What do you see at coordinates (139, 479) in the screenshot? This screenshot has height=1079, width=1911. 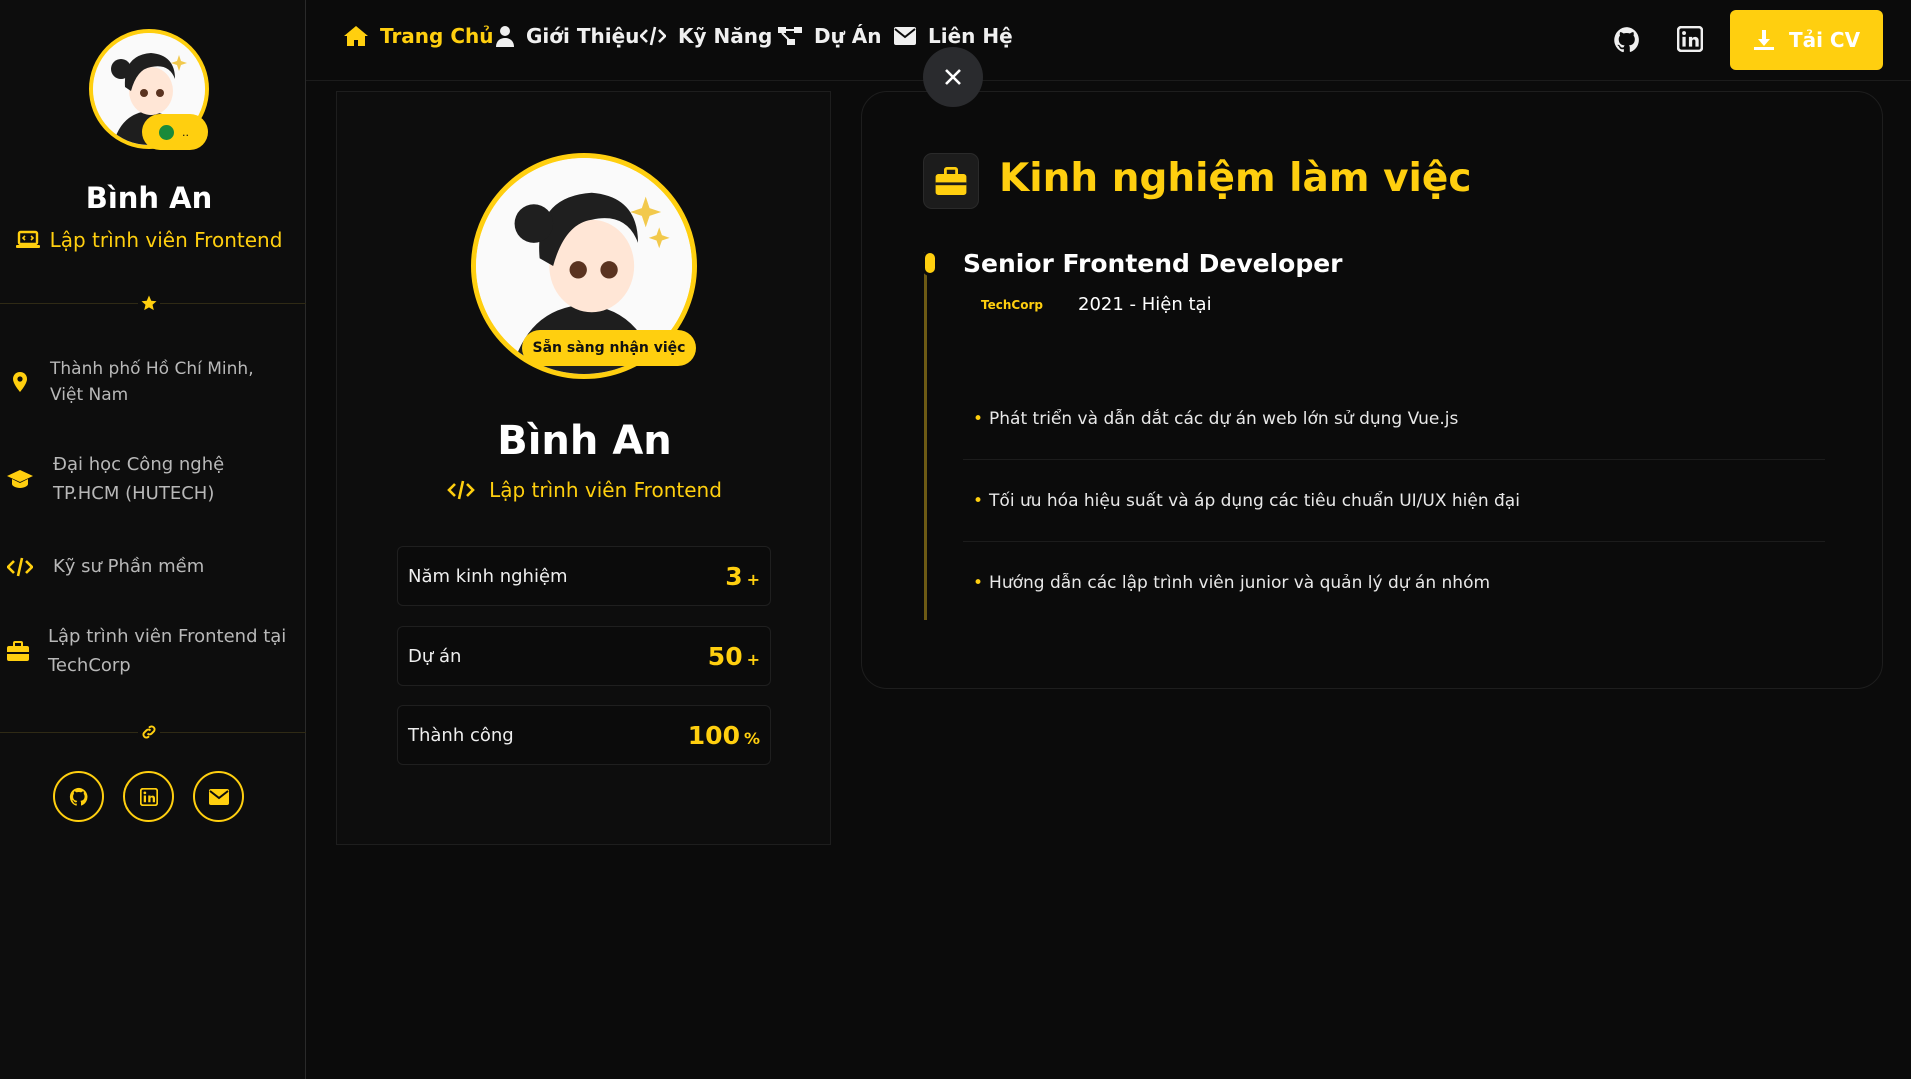 I see `info-education-text: Đại học Công nghệ TP.HCM (HUTECH)` at bounding box center [139, 479].